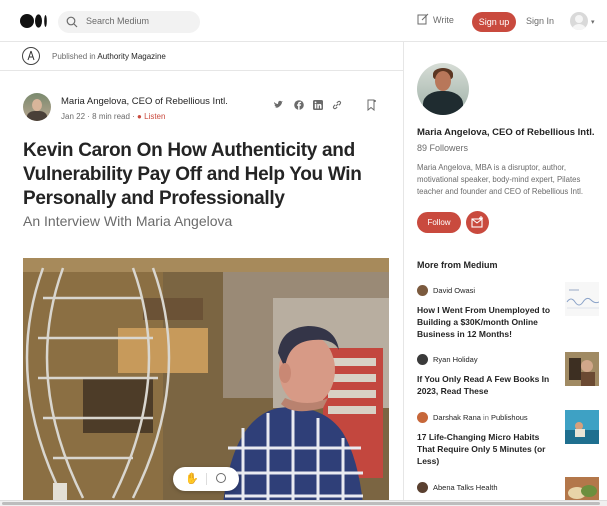 Image resolution: width=607 pixels, height=506 pixels. I want to click on search-bar: Search Medium, so click(129, 22).